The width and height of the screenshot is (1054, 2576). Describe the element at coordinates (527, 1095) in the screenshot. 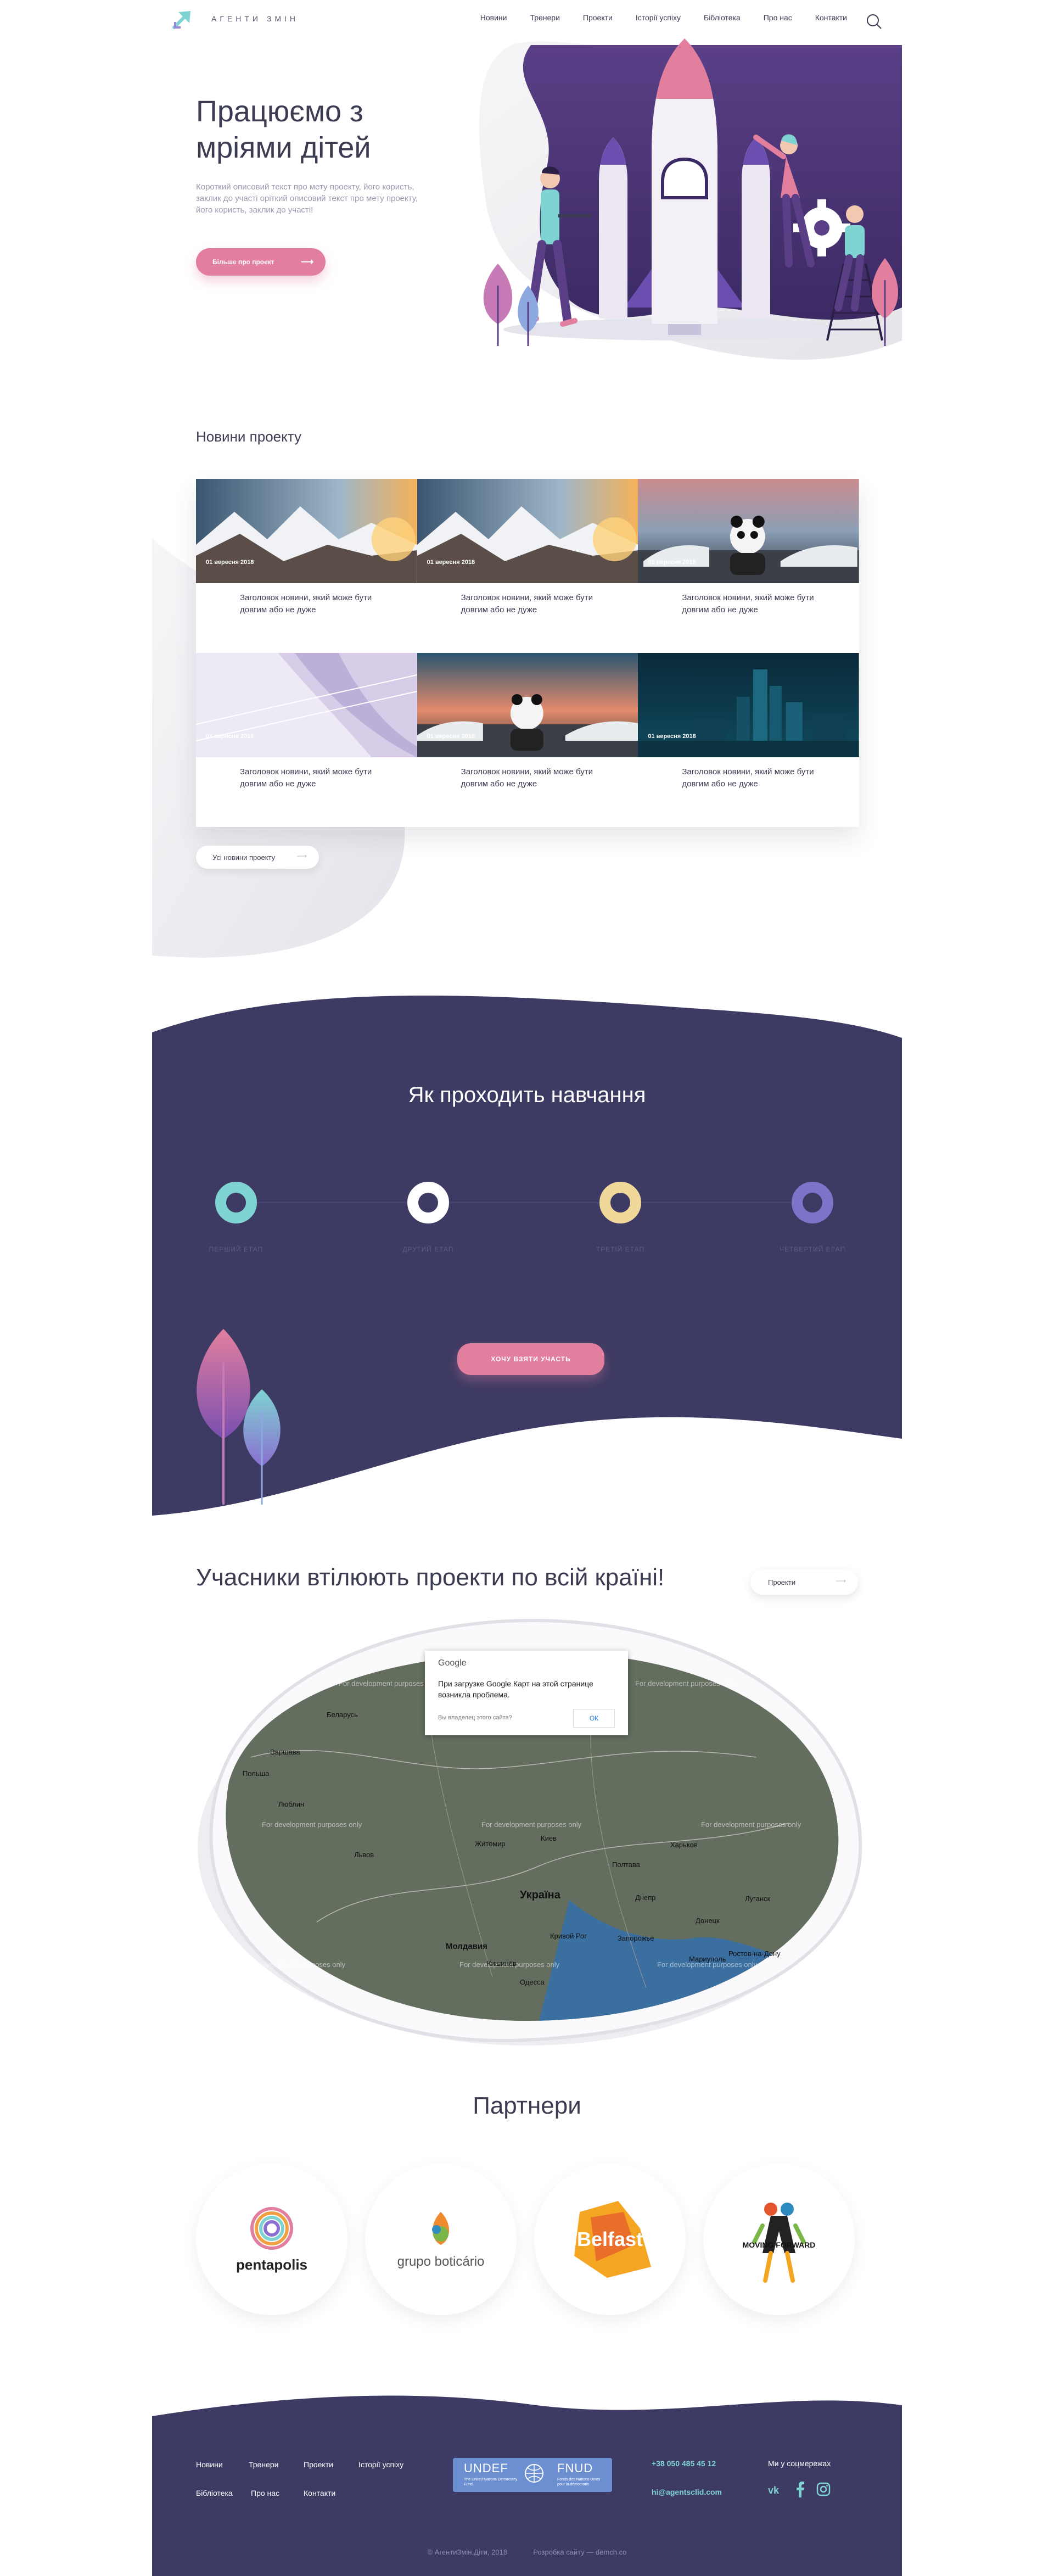

I see `learning-title: Як проходить навчання` at that location.